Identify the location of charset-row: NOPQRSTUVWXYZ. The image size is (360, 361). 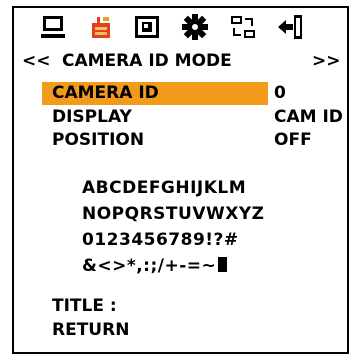
(173, 214).